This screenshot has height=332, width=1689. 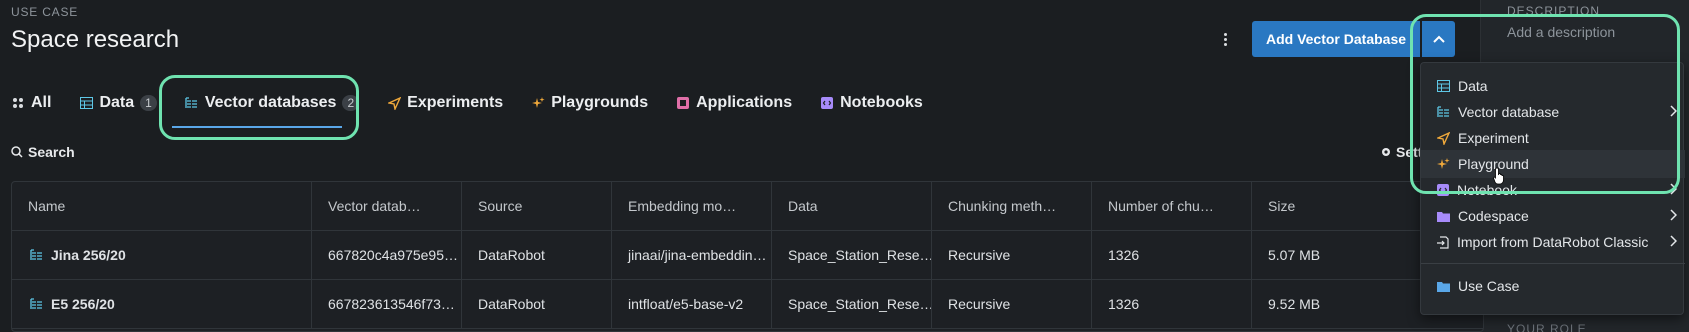 What do you see at coordinates (537, 206) in the screenshot?
I see `column-header: Source` at bounding box center [537, 206].